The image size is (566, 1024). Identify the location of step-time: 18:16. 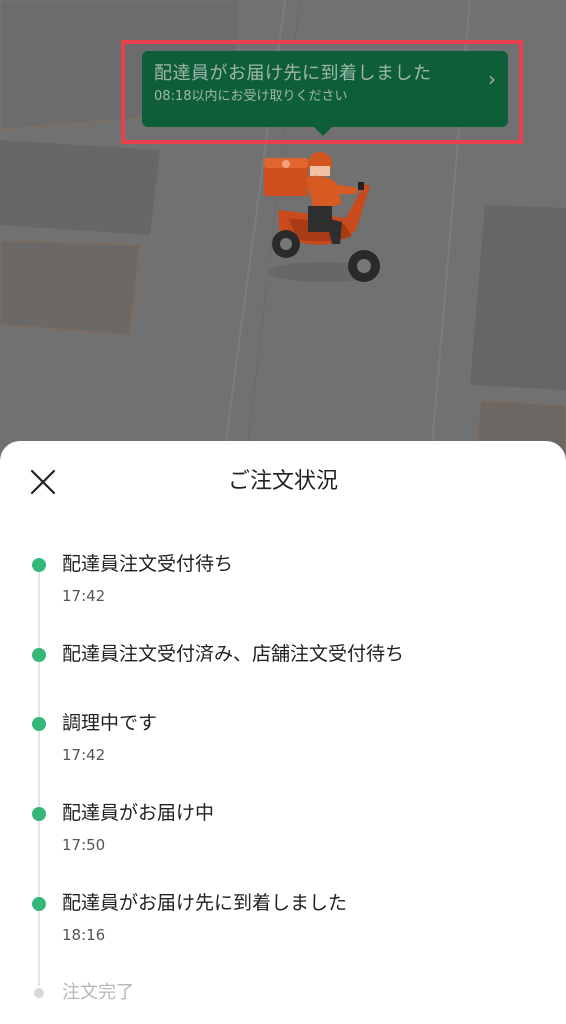
(84, 935).